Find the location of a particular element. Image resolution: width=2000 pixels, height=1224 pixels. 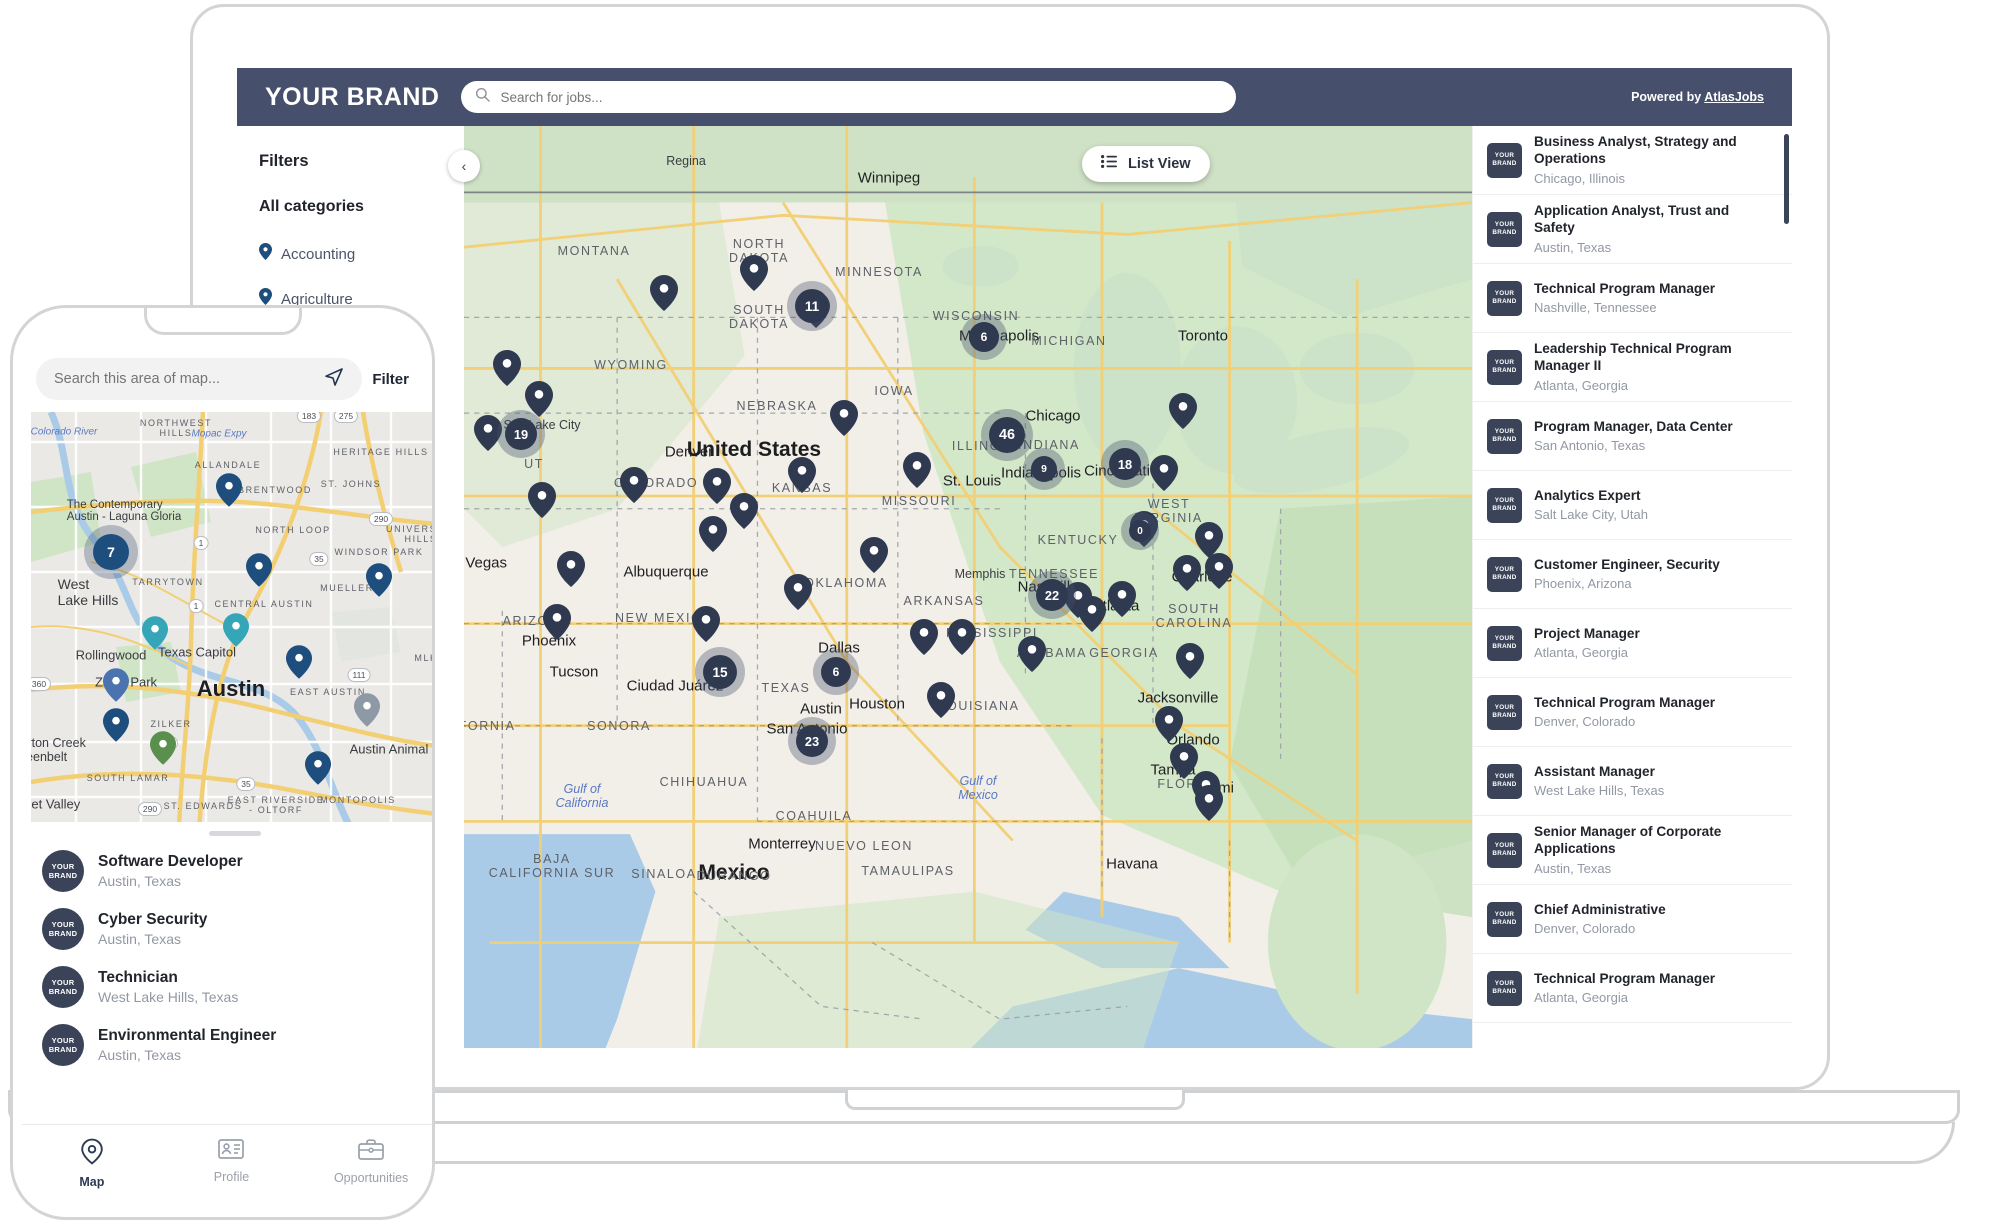

job-text: Chief Administrative Denver, Colorado is located at coordinates (1600, 919).